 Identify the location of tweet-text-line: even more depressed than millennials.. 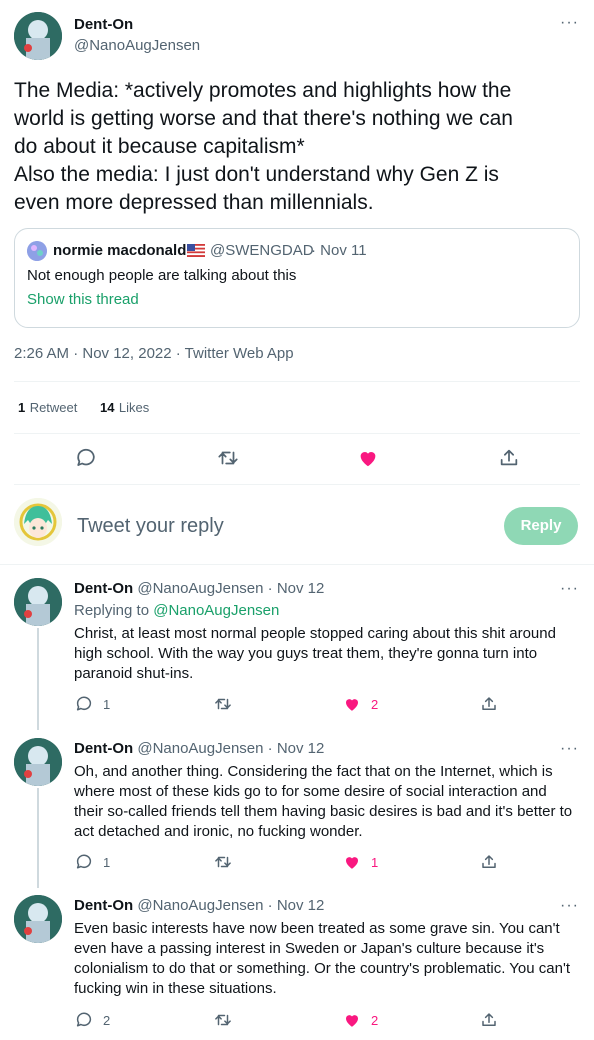
(194, 202).